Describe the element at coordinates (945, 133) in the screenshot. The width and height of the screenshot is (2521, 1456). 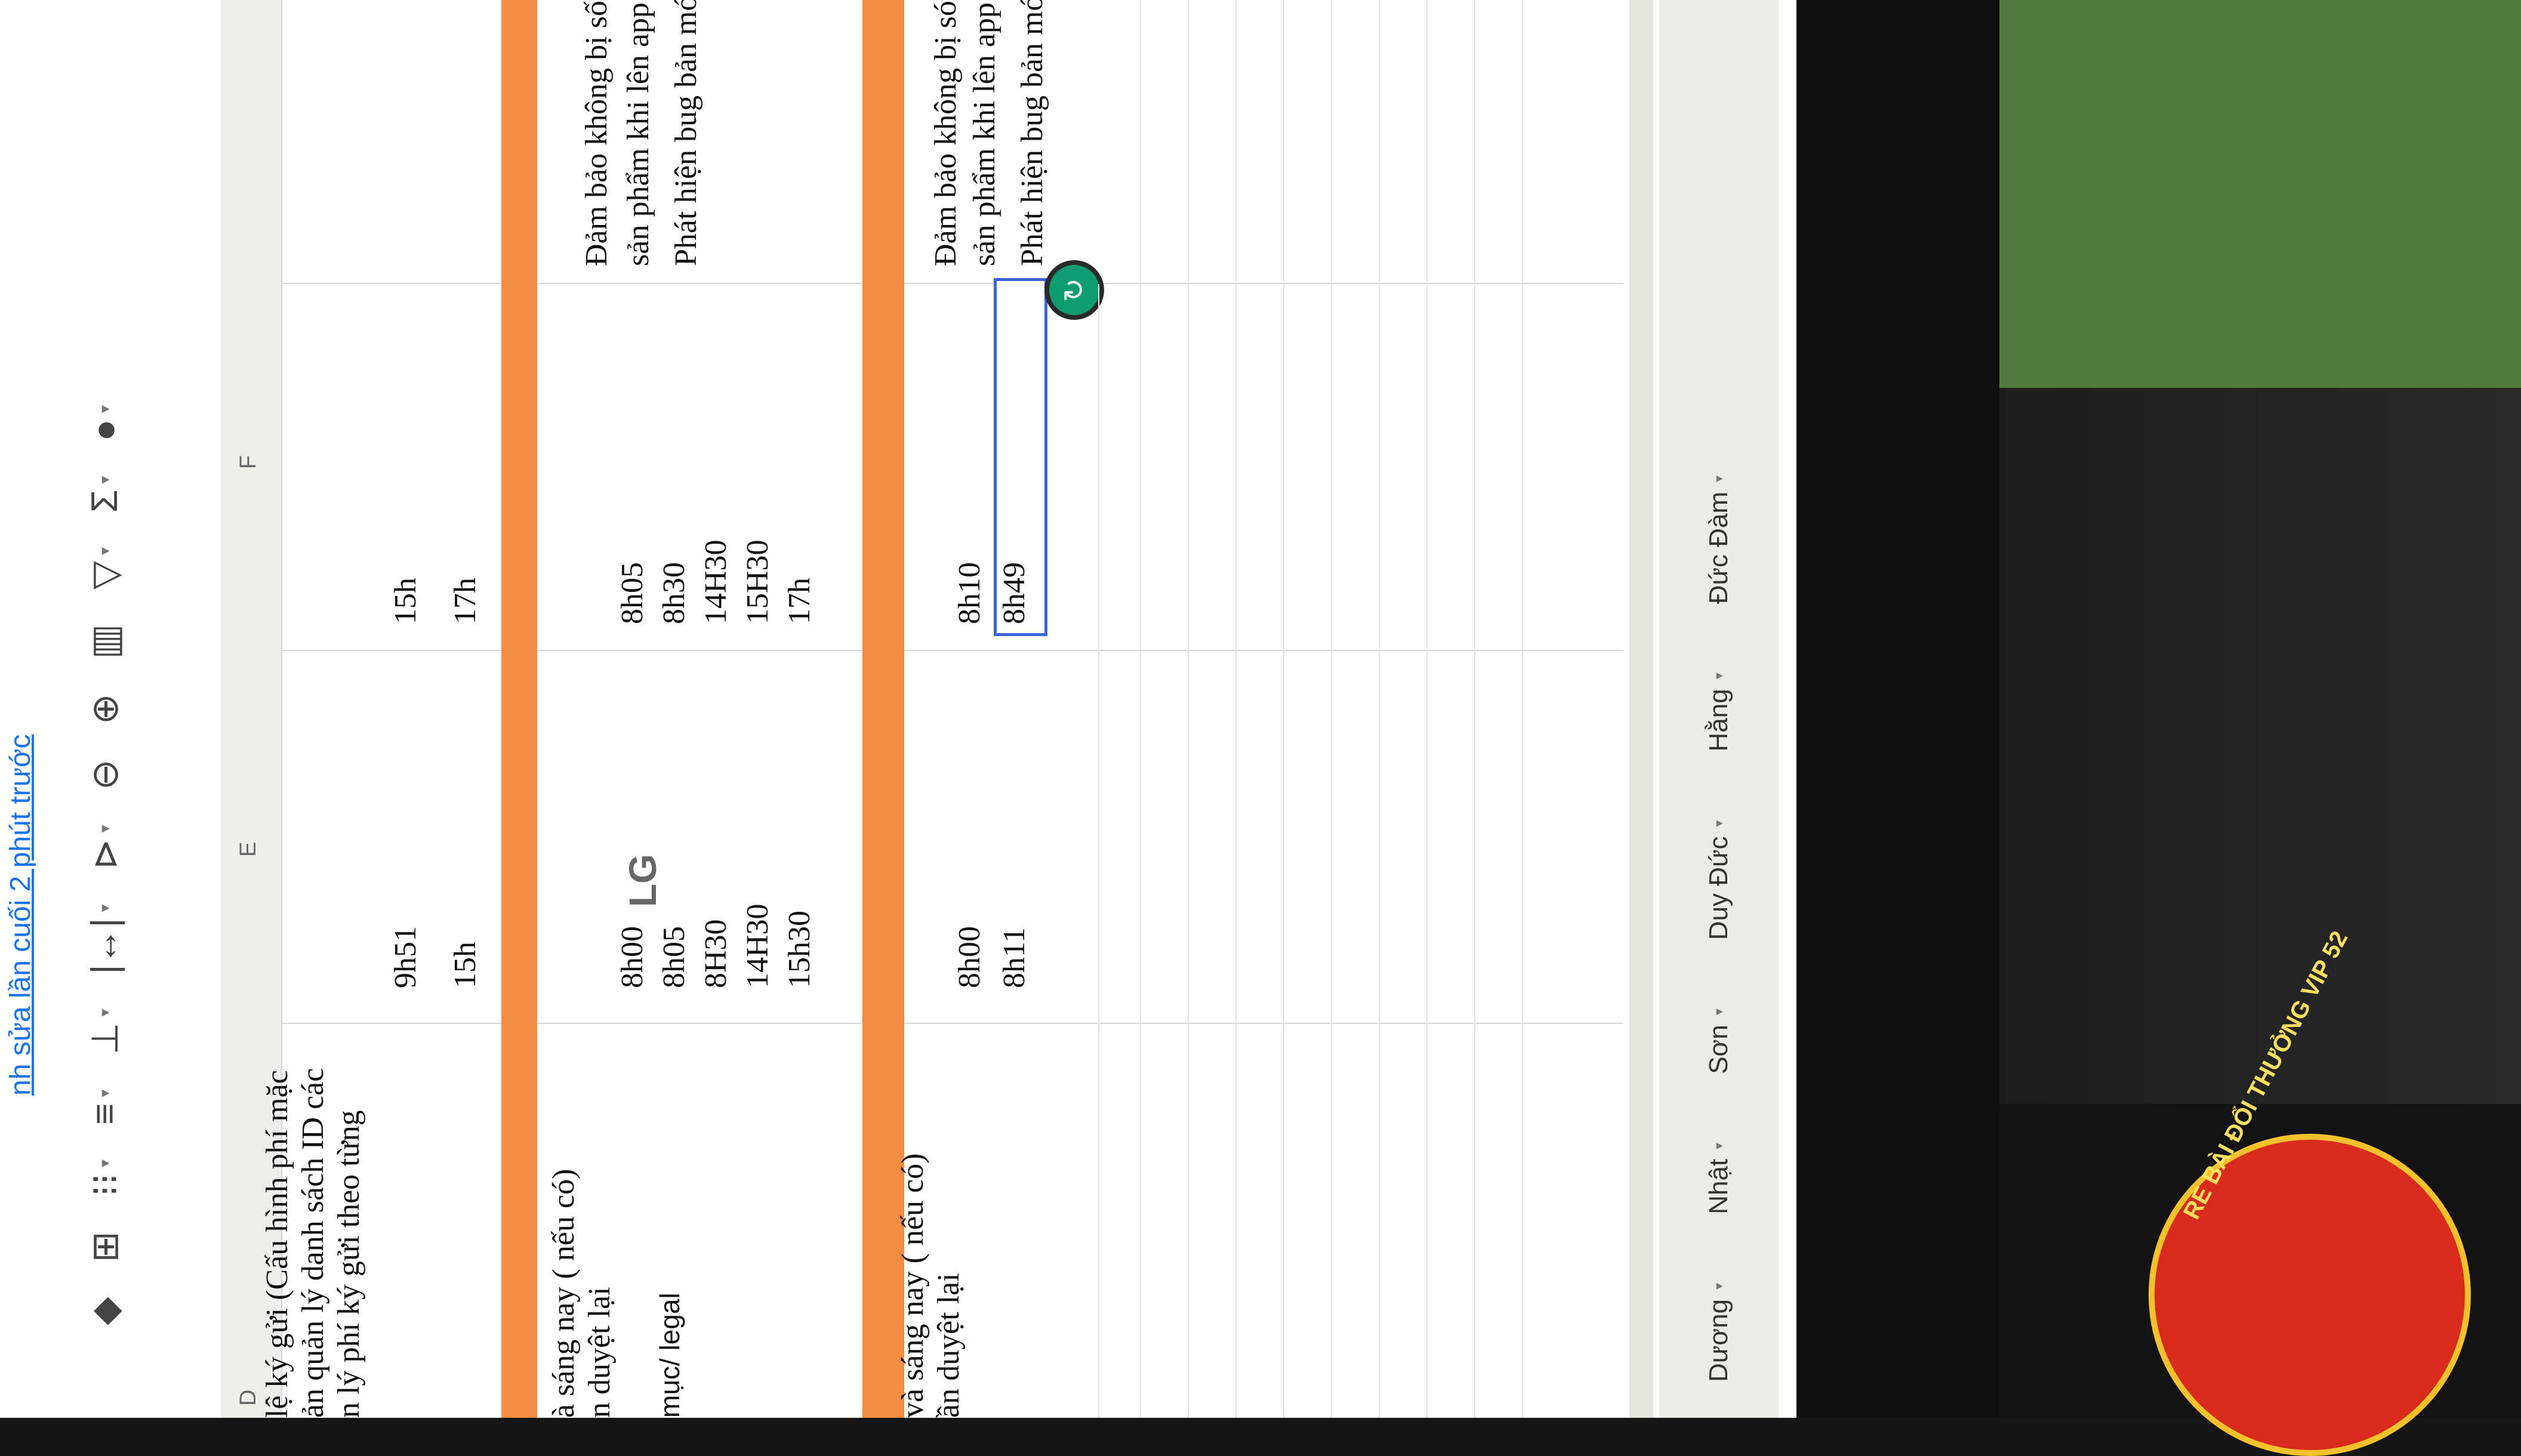
I see `cell-g-s2-1: Đảm bảo không bị sót s` at that location.